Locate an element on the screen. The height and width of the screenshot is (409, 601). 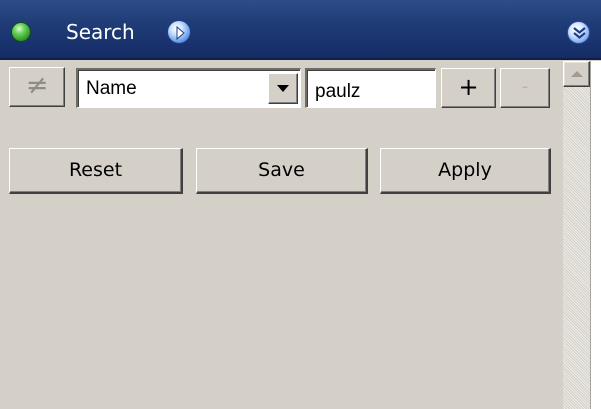
dropdown-triangle-icon is located at coordinates (283, 88).